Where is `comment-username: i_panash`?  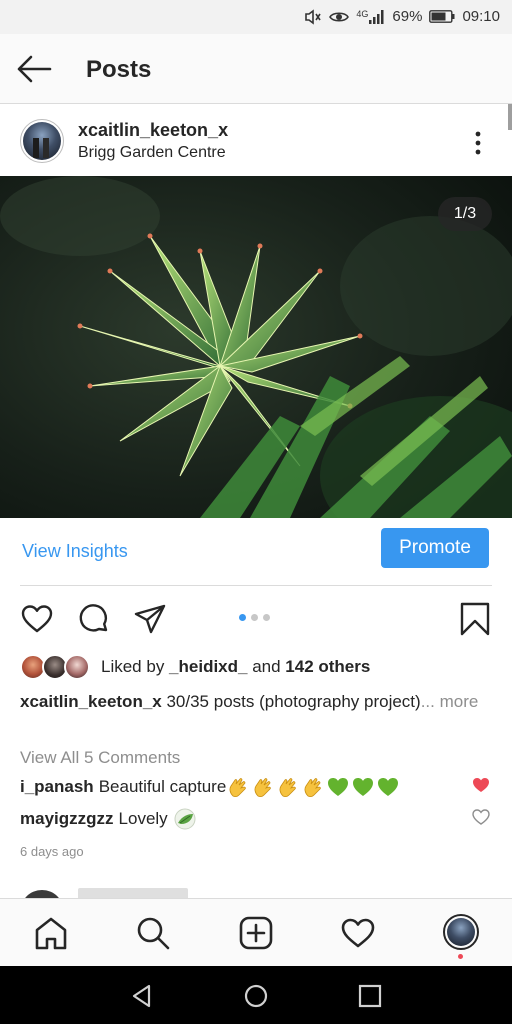 comment-username: i_panash is located at coordinates (57, 787).